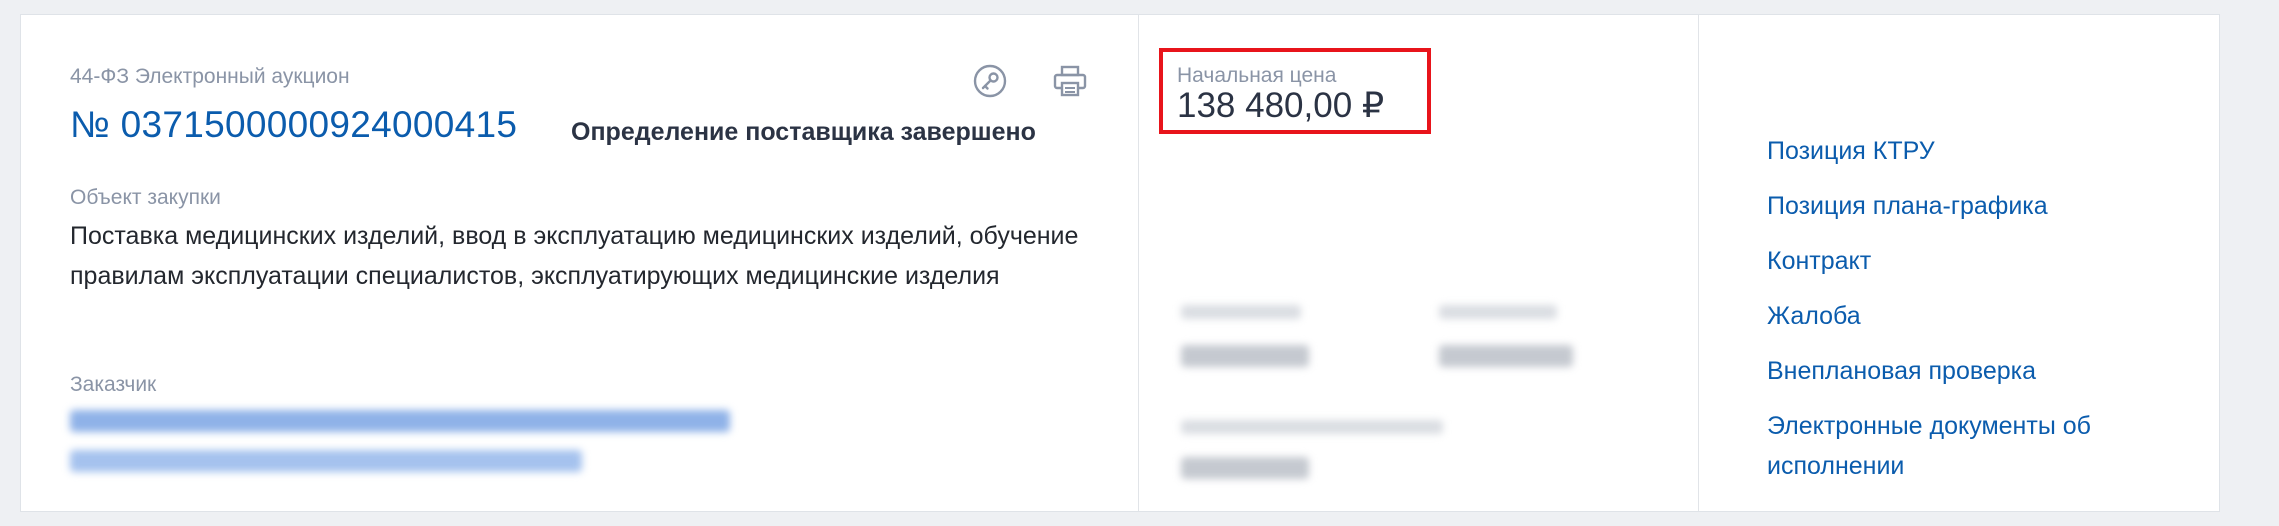  What do you see at coordinates (1977, 261) in the screenshot?
I see `link-contract: Контракт` at bounding box center [1977, 261].